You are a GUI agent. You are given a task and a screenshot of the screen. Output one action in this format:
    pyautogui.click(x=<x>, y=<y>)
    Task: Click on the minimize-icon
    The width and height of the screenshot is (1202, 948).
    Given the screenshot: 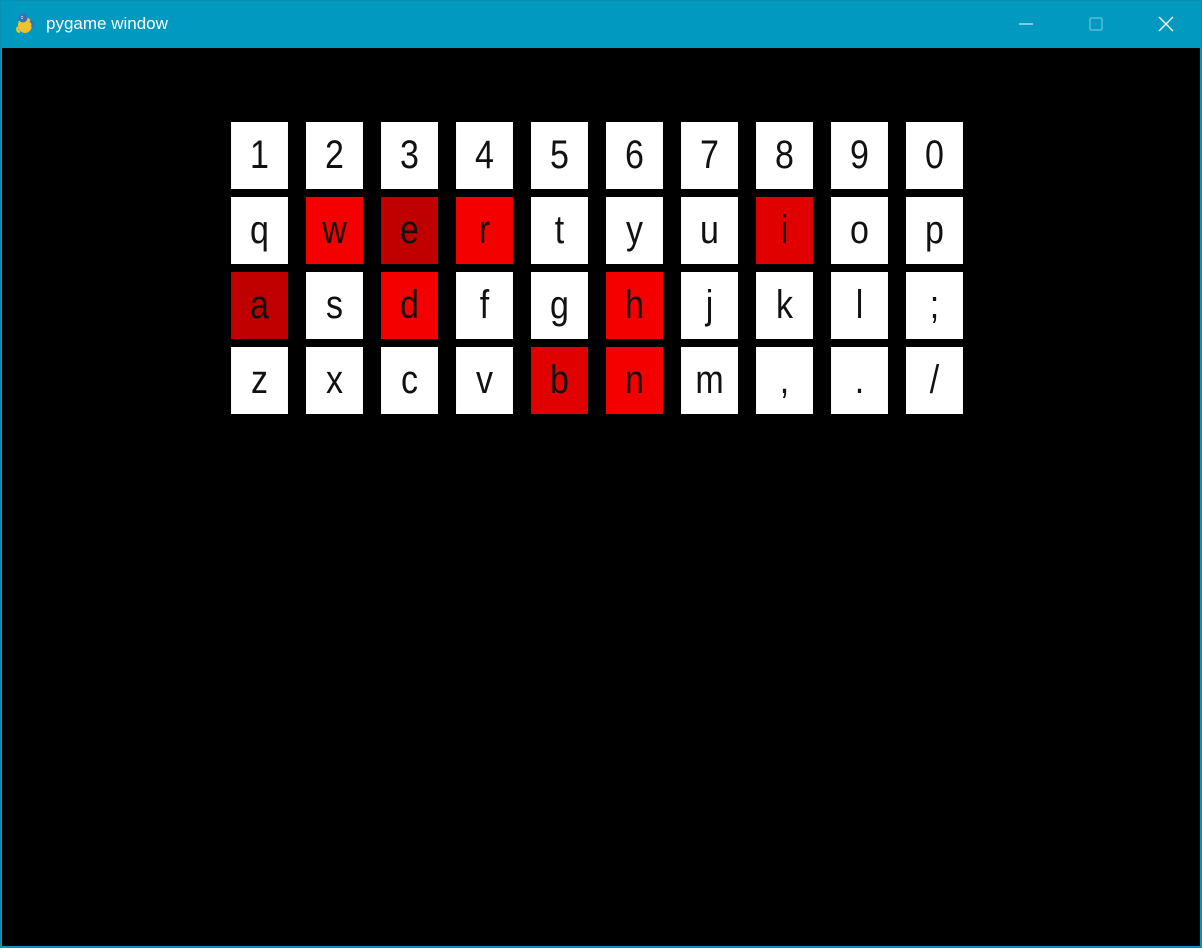 What is the action you would take?
    pyautogui.click(x=1026, y=24)
    